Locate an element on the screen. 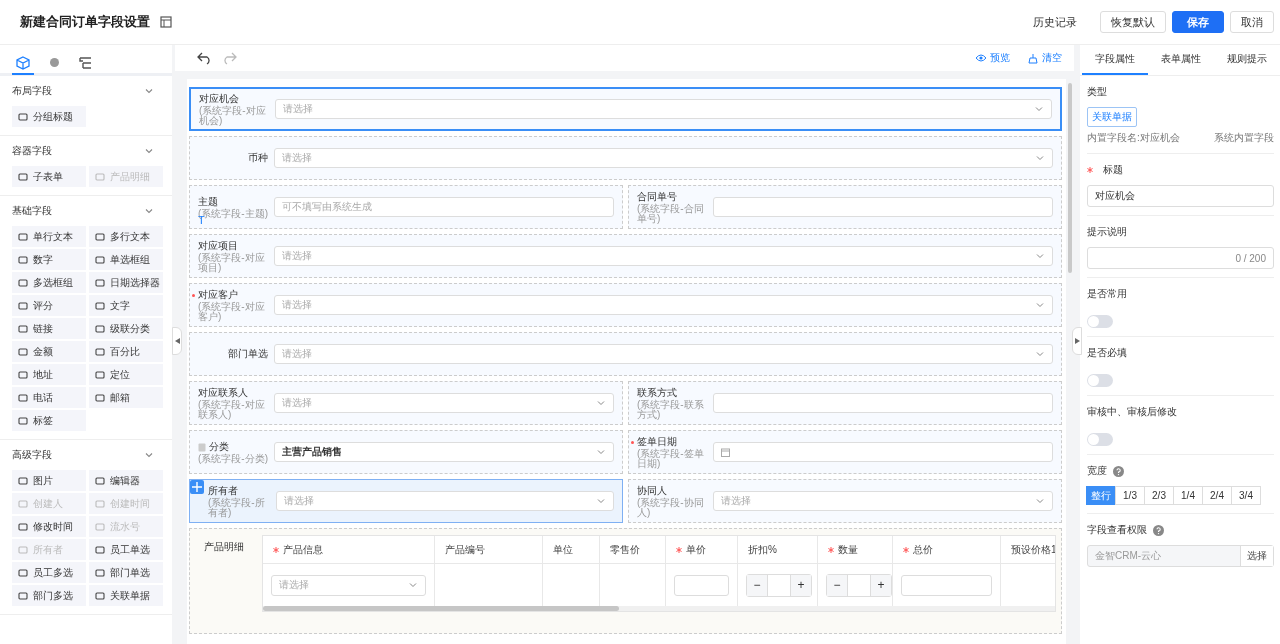 This screenshot has width=1280, height=644. field-type-item: 邮箱 is located at coordinates (126, 397).